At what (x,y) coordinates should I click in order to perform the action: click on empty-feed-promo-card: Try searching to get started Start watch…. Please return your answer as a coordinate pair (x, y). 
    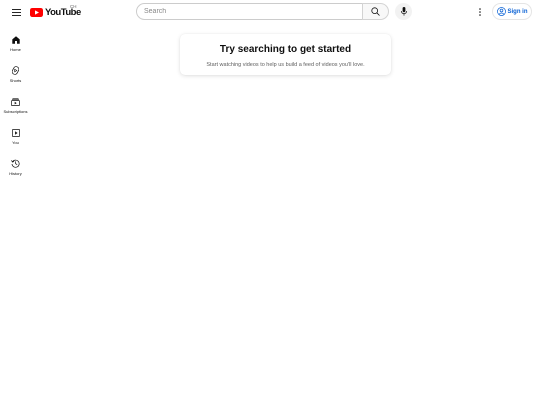
    Looking at the image, I should click on (285, 54).